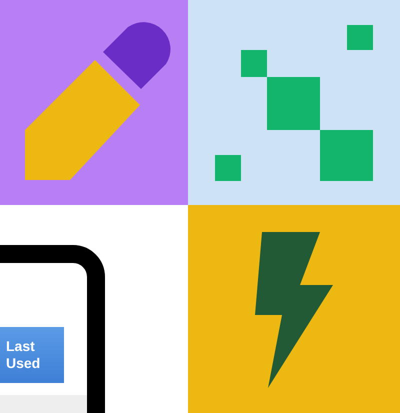  What do you see at coordinates (97, 101) in the screenshot?
I see `pencil-icon` at bounding box center [97, 101].